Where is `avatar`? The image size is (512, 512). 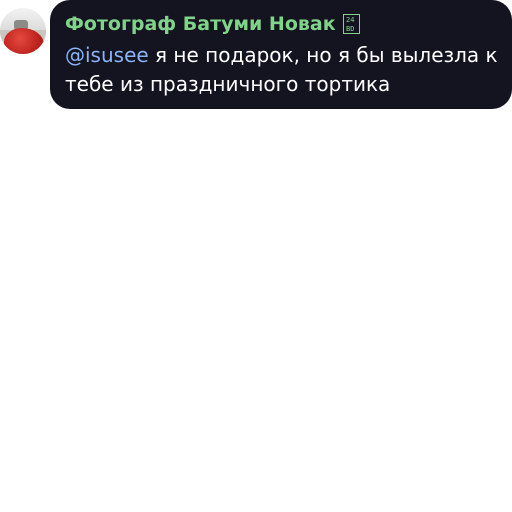 avatar is located at coordinates (23, 31).